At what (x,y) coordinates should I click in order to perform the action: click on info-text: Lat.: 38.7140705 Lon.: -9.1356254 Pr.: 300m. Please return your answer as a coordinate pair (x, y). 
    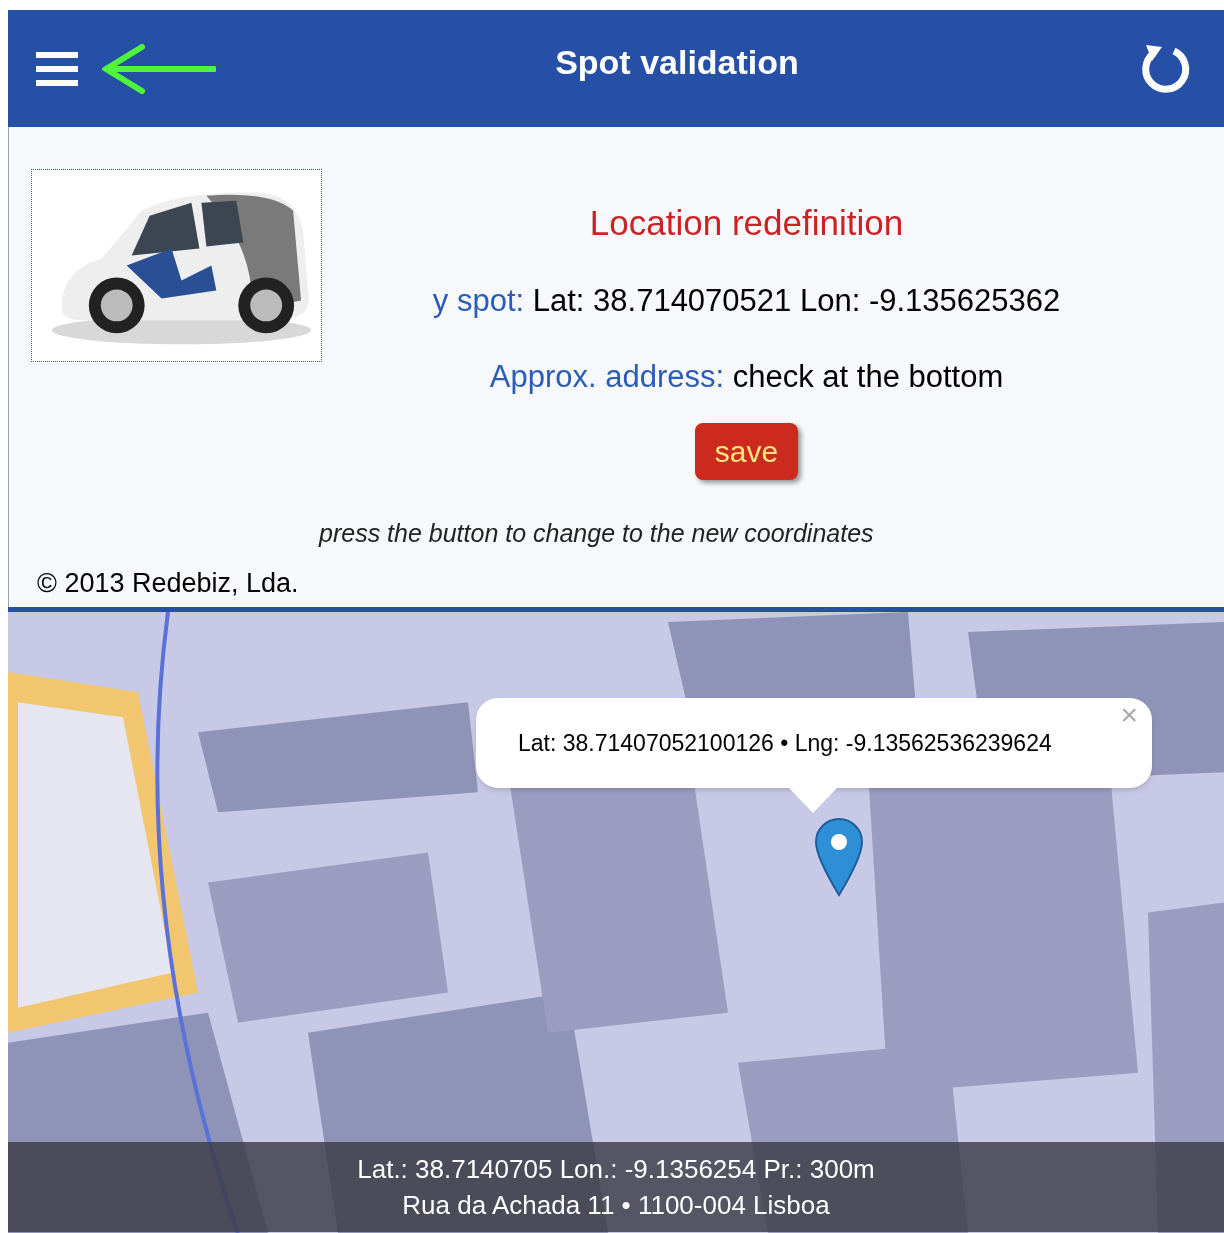
    Looking at the image, I should click on (616, 1169).